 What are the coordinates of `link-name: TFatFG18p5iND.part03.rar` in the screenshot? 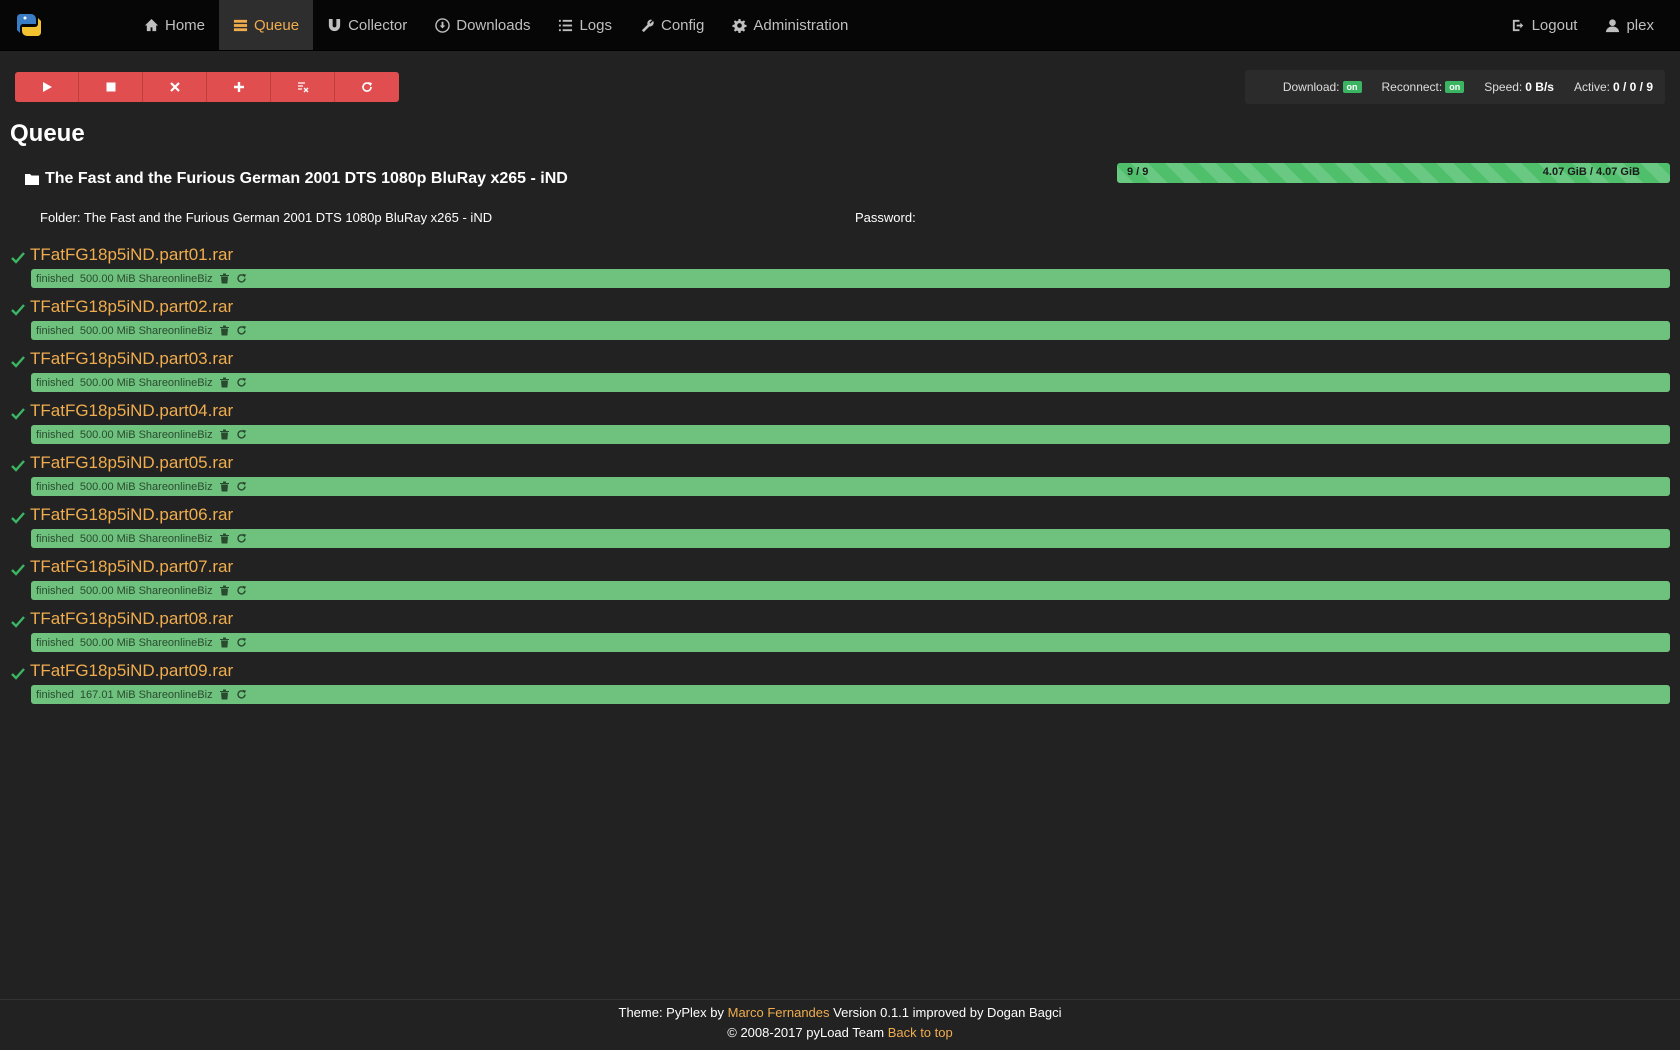 It's located at (131, 359).